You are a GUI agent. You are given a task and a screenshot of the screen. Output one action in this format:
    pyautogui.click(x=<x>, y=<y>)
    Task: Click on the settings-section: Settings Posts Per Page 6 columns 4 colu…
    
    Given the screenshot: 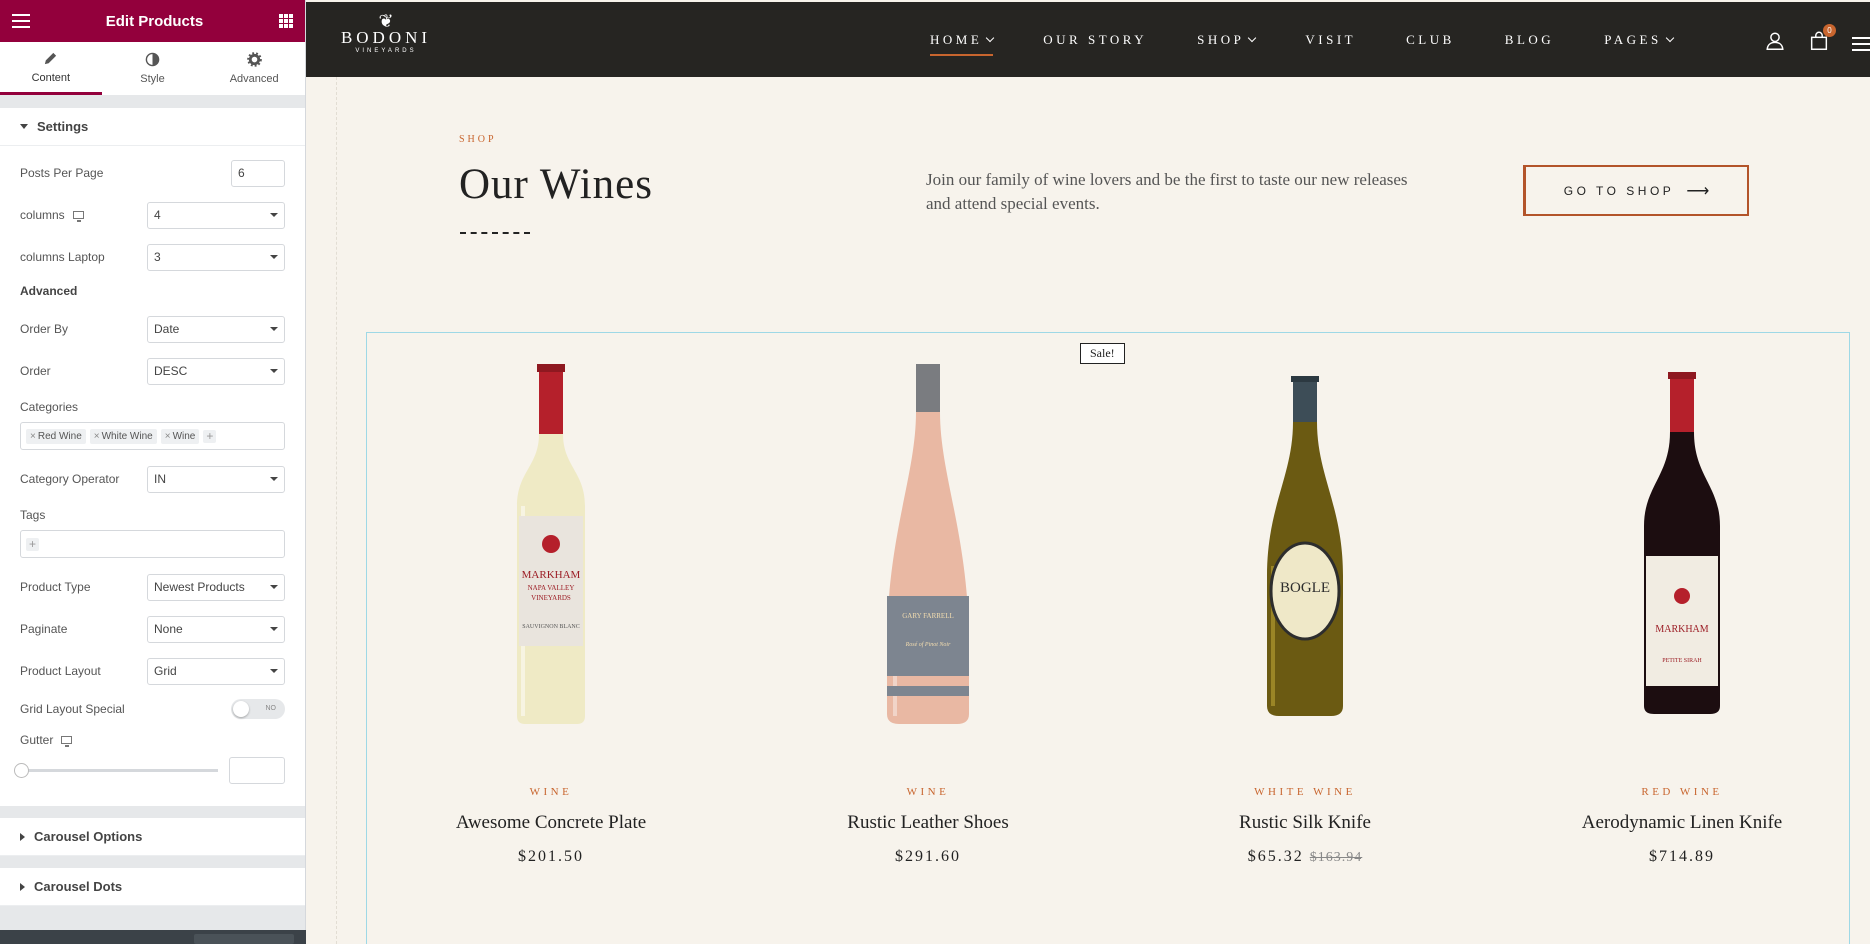 What is the action you would take?
    pyautogui.click(x=152, y=457)
    